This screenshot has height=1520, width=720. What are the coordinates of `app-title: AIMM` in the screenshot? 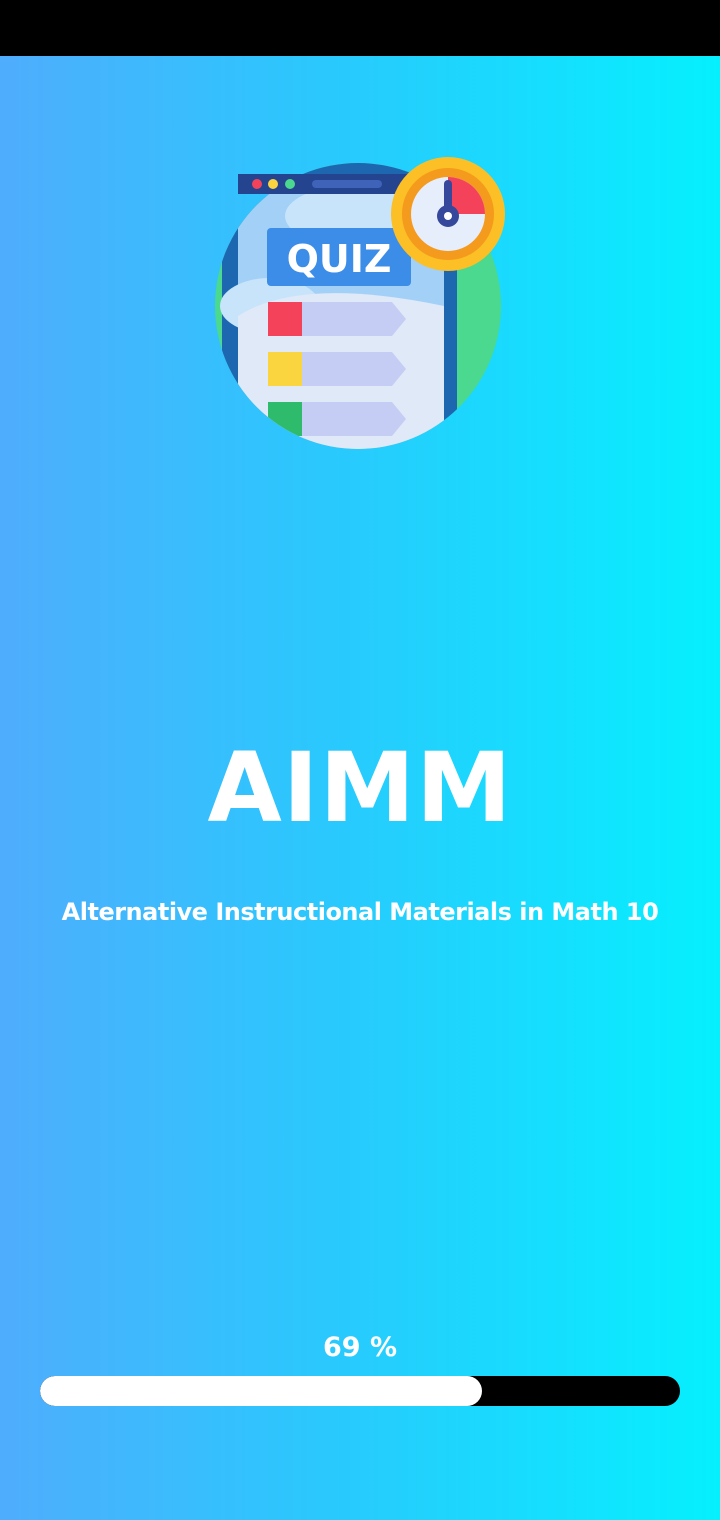 It's located at (360, 788).